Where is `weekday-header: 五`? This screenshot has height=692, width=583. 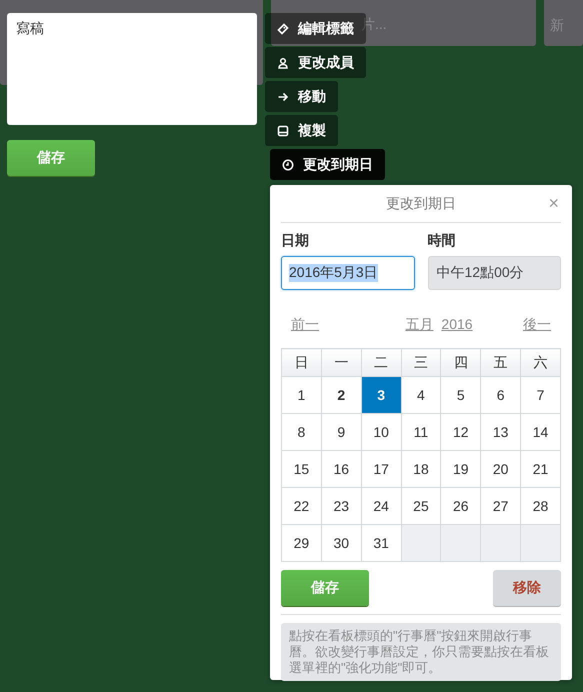
weekday-header: 五 is located at coordinates (500, 362).